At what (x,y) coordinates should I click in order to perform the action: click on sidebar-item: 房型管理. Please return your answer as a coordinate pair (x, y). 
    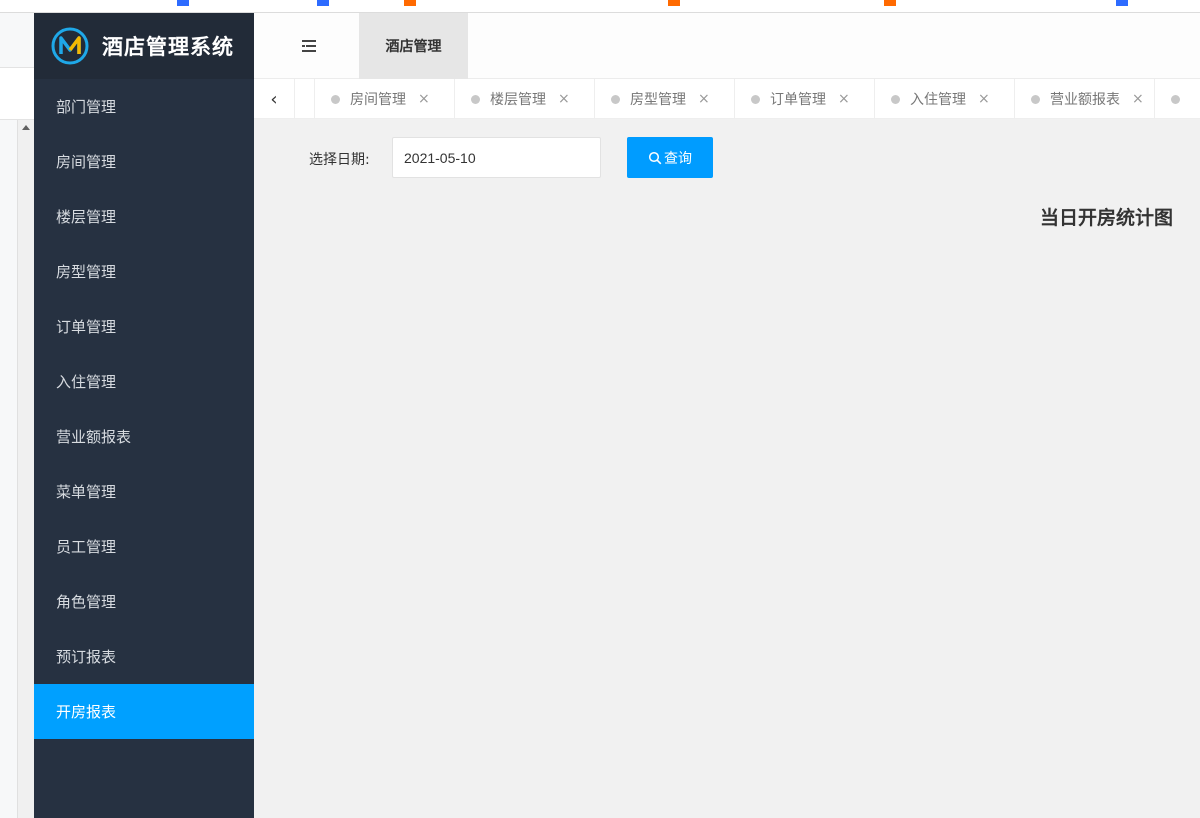
    Looking at the image, I should click on (144, 271).